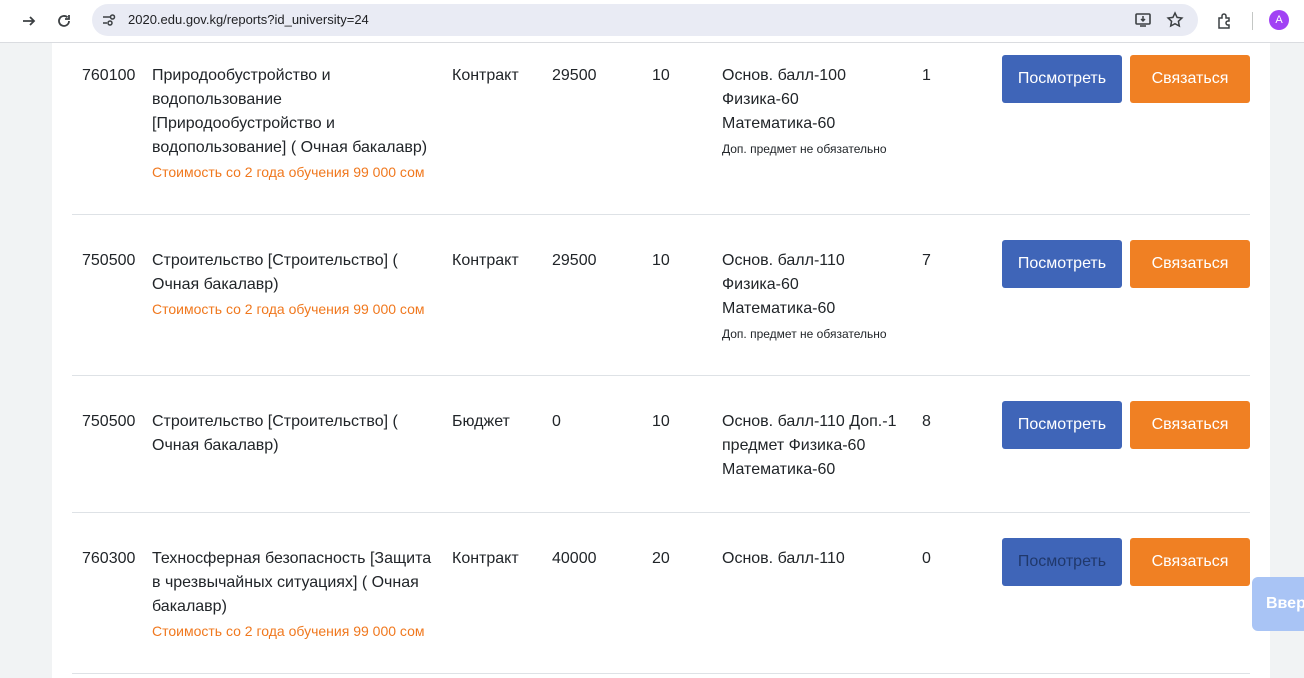 The height and width of the screenshot is (678, 1304). I want to click on requirements-cell: Основ. балл-110, so click(812, 559).